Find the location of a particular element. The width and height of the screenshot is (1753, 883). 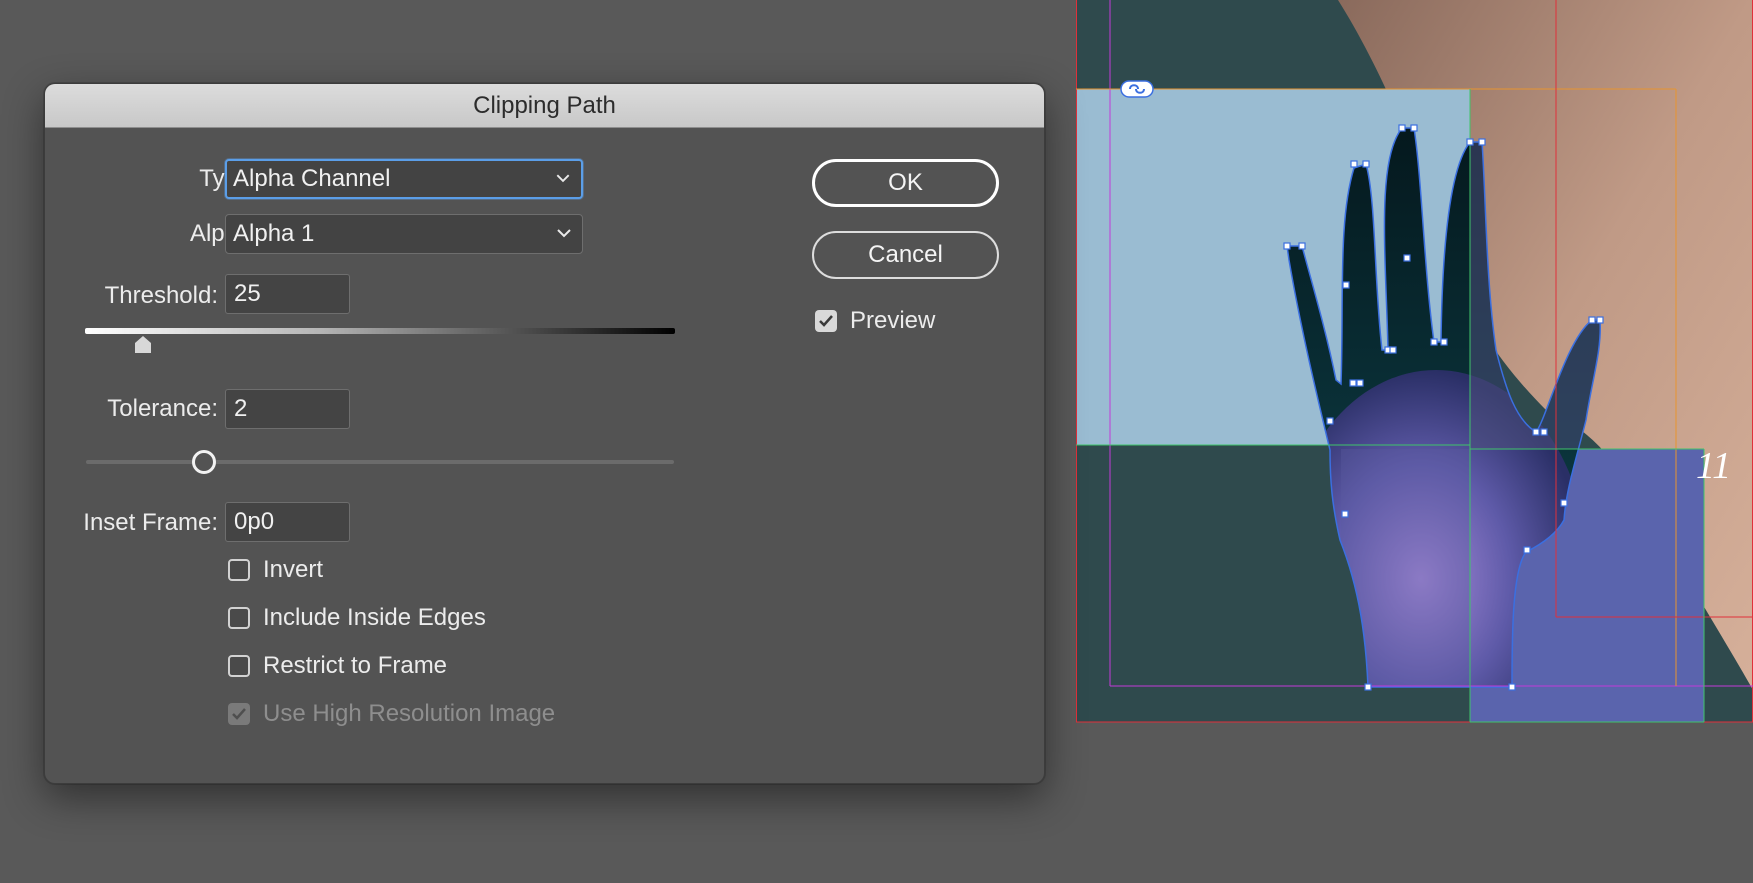

alpha-select: Alpha 1 is located at coordinates (404, 234).